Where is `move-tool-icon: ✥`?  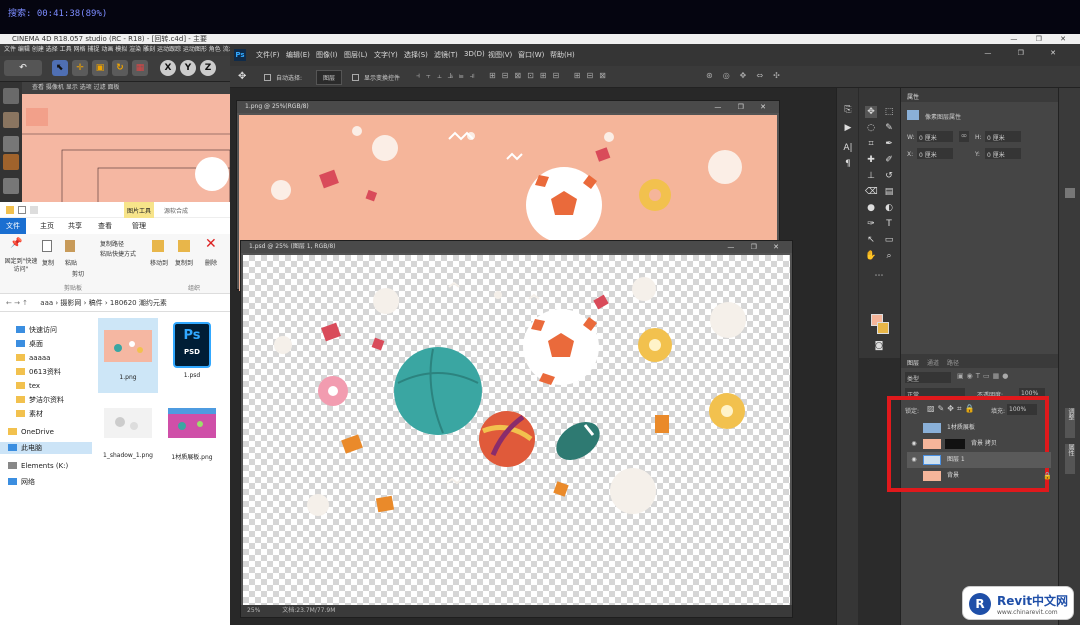 move-tool-icon: ✥ is located at coordinates (242, 76).